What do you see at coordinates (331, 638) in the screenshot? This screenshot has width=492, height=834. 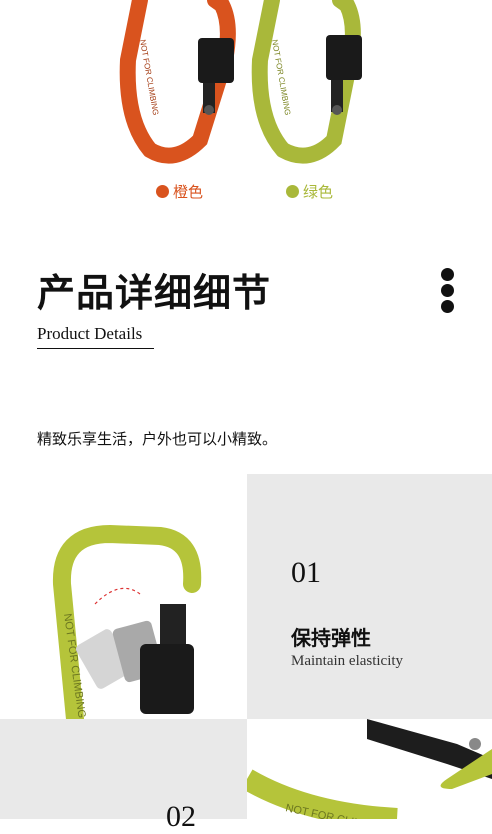 I see `feature-title: 保持弹性` at bounding box center [331, 638].